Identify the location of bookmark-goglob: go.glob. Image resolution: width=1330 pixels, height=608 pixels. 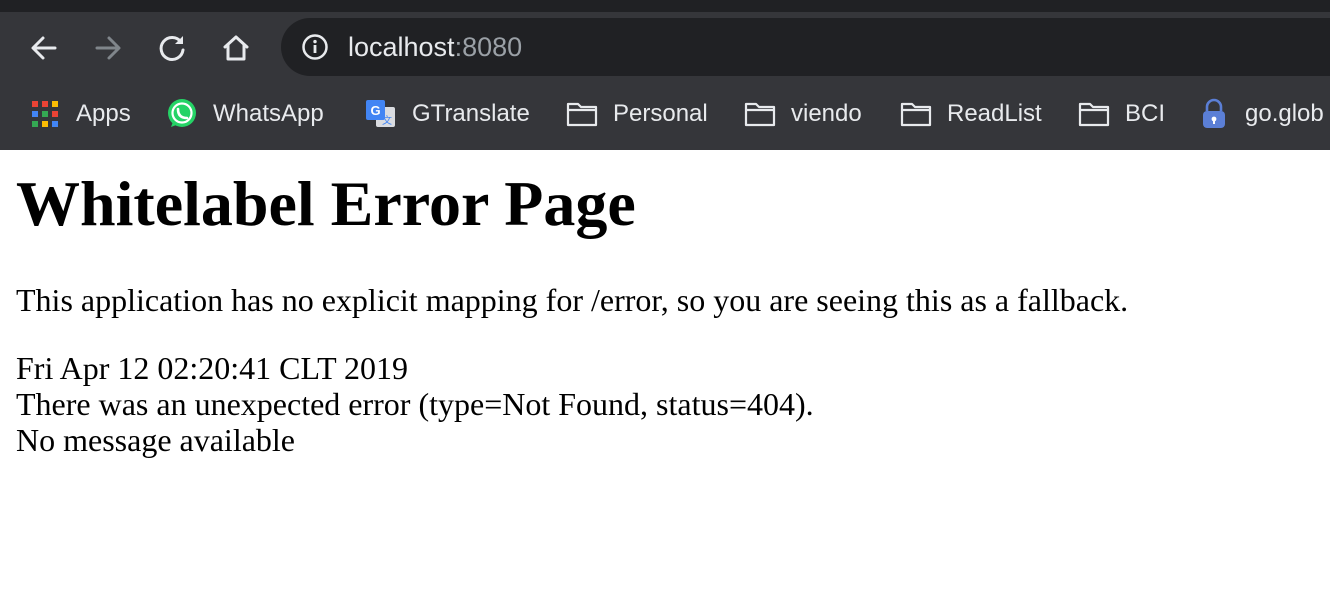
(1260, 114).